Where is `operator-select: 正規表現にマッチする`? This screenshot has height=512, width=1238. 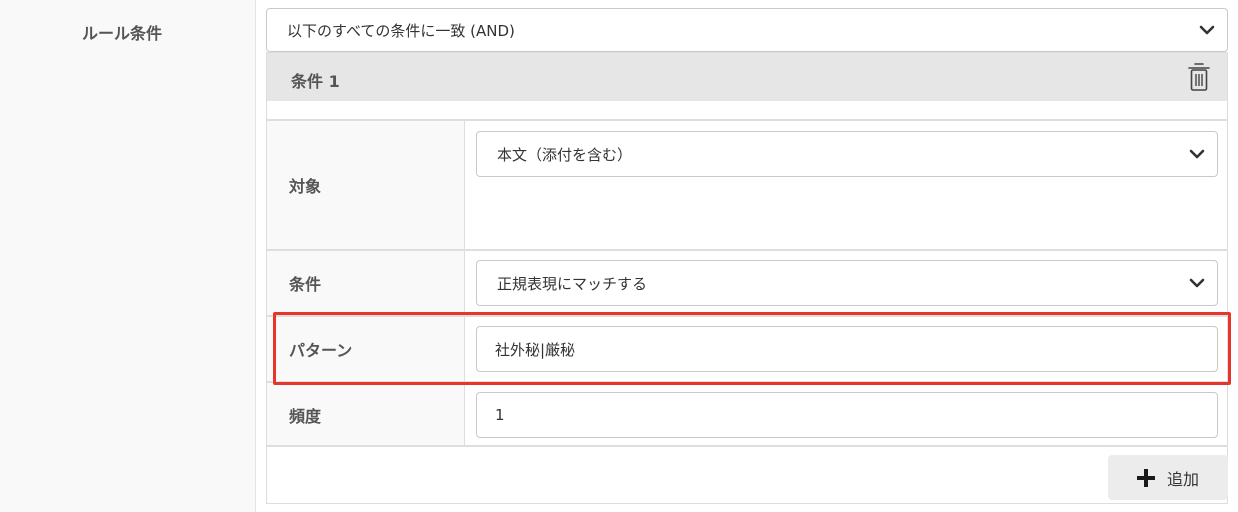
operator-select: 正規表現にマッチする is located at coordinates (847, 283).